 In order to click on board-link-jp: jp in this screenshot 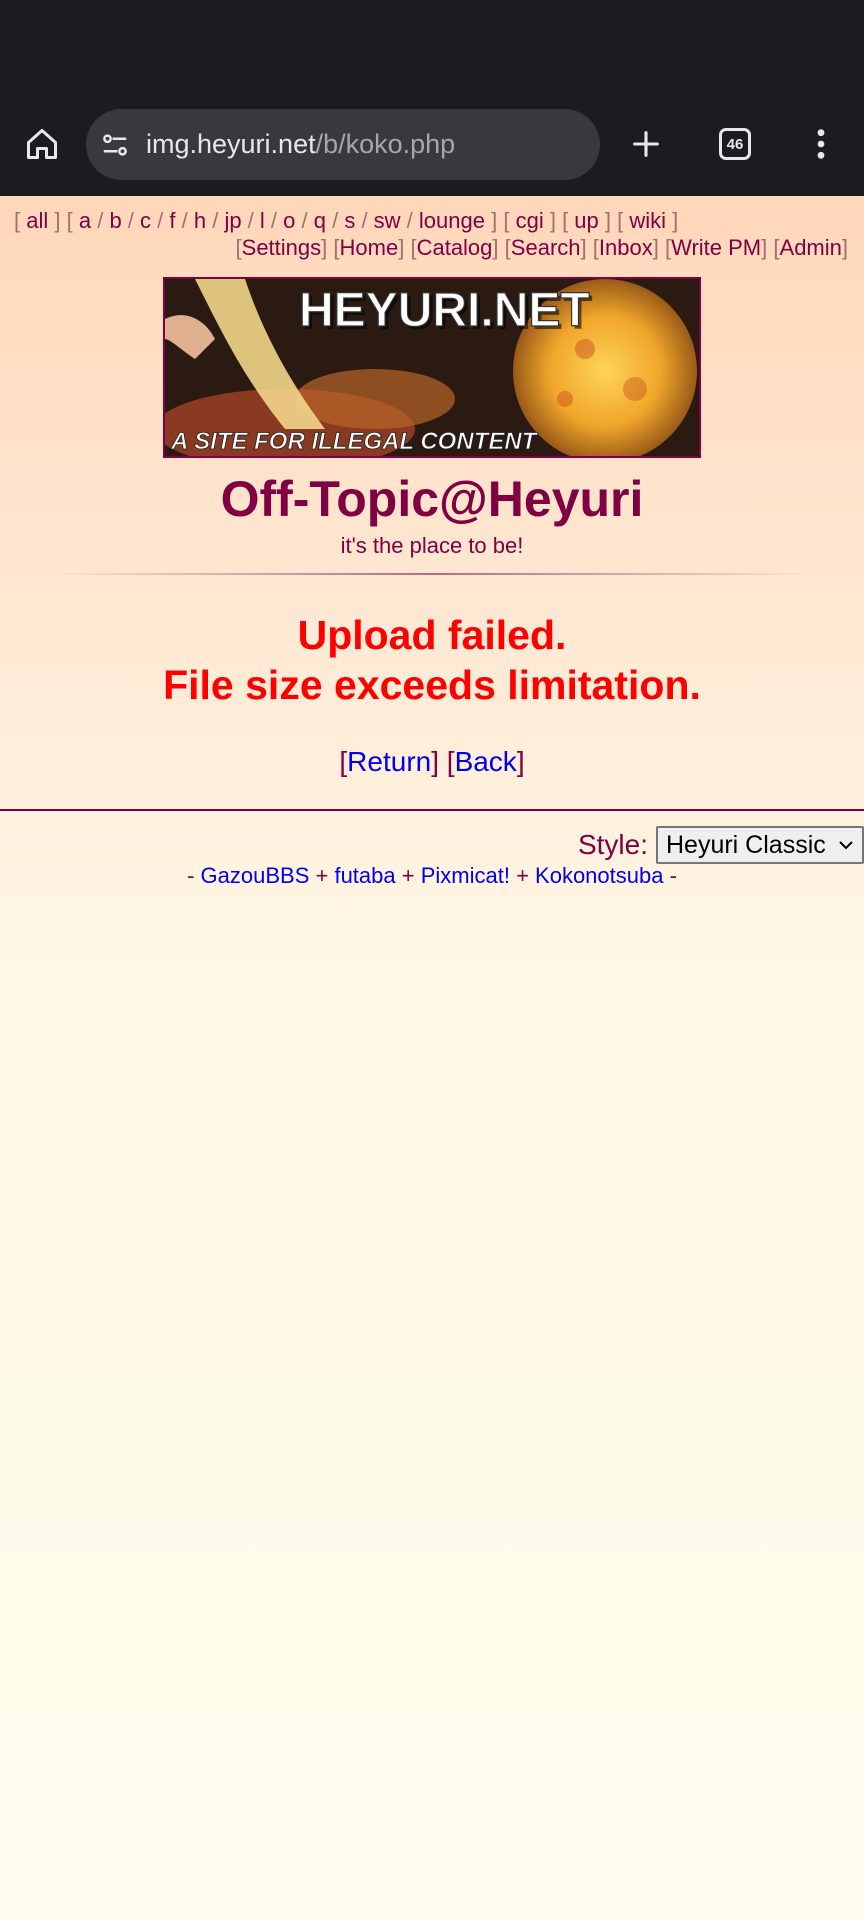, I will do `click(232, 220)`.